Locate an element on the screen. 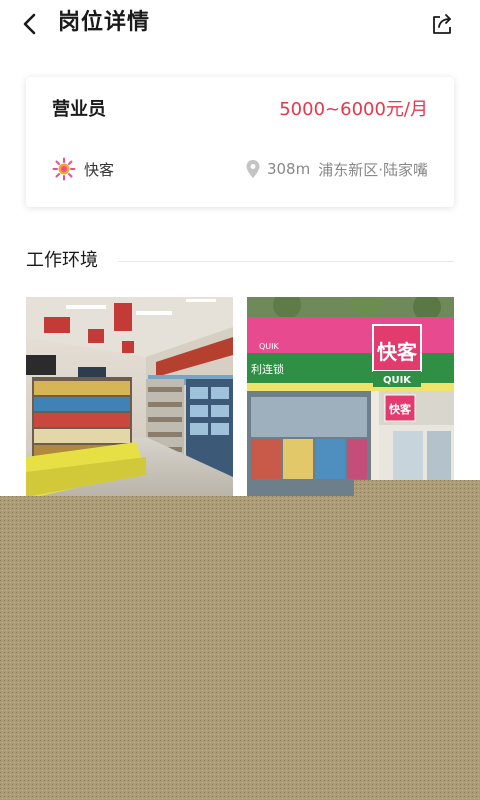 Image resolution: width=480 pixels, height=800 pixels. page-title: 岗位详情 is located at coordinates (104, 22).